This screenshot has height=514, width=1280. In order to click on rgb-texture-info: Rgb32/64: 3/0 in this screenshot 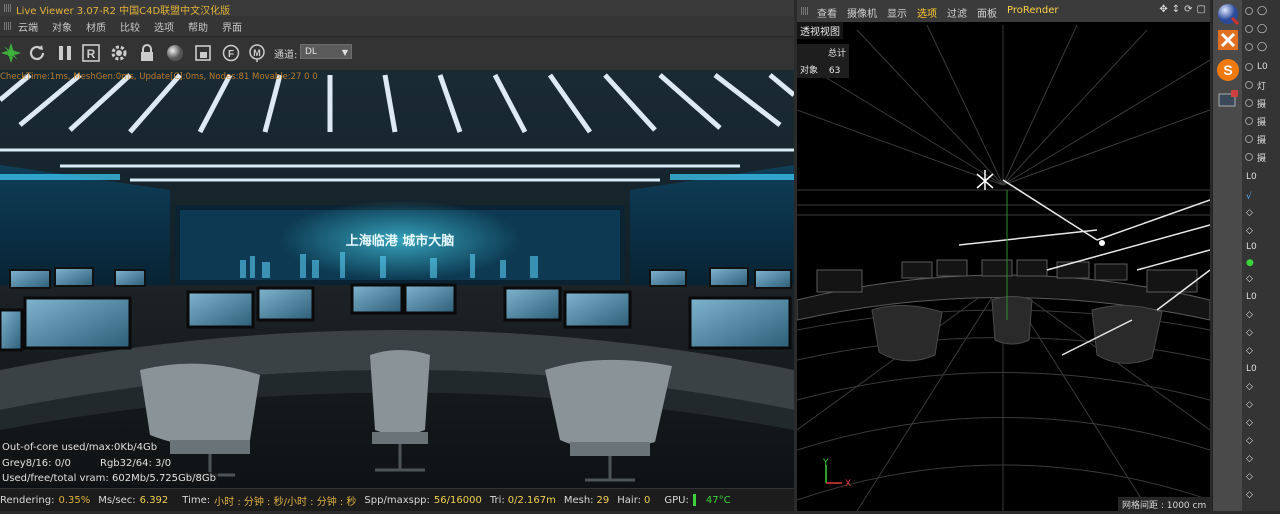, I will do `click(136, 463)`.